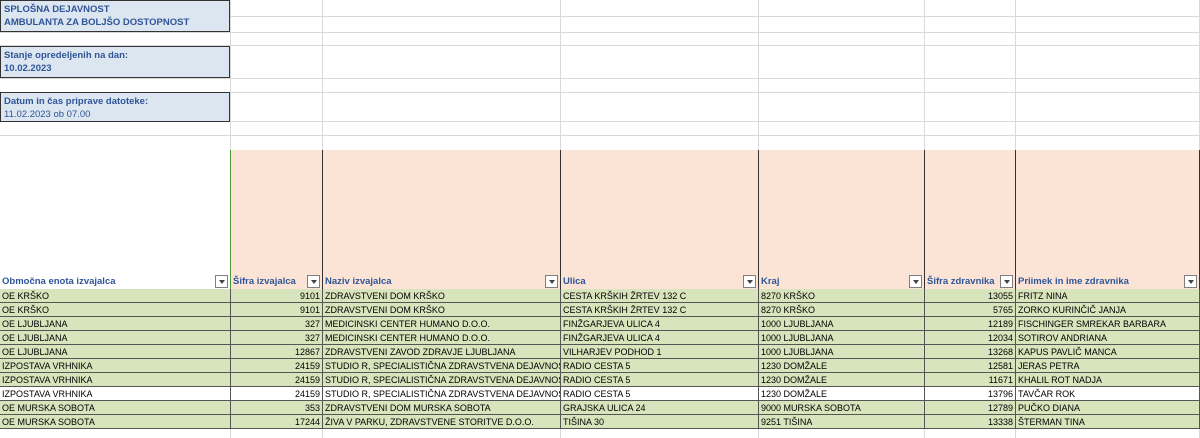 Image resolution: width=1200 pixels, height=438 pixels. What do you see at coordinates (660, 352) in the screenshot?
I see `cell-ulica: VILHARJEV PODHOD 1` at bounding box center [660, 352].